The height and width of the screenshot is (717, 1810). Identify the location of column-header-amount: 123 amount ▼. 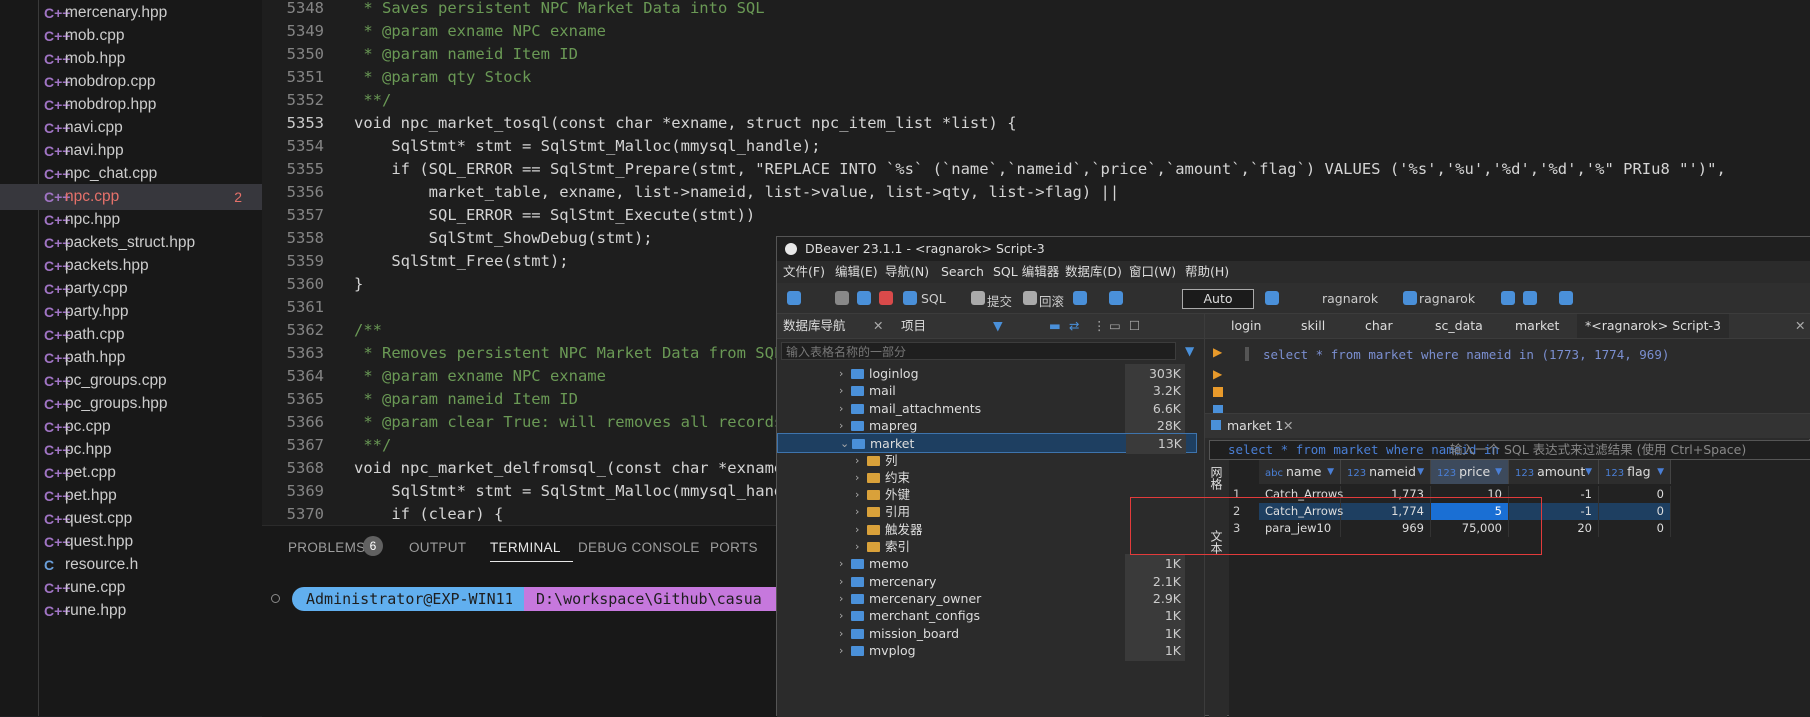
(1554, 472).